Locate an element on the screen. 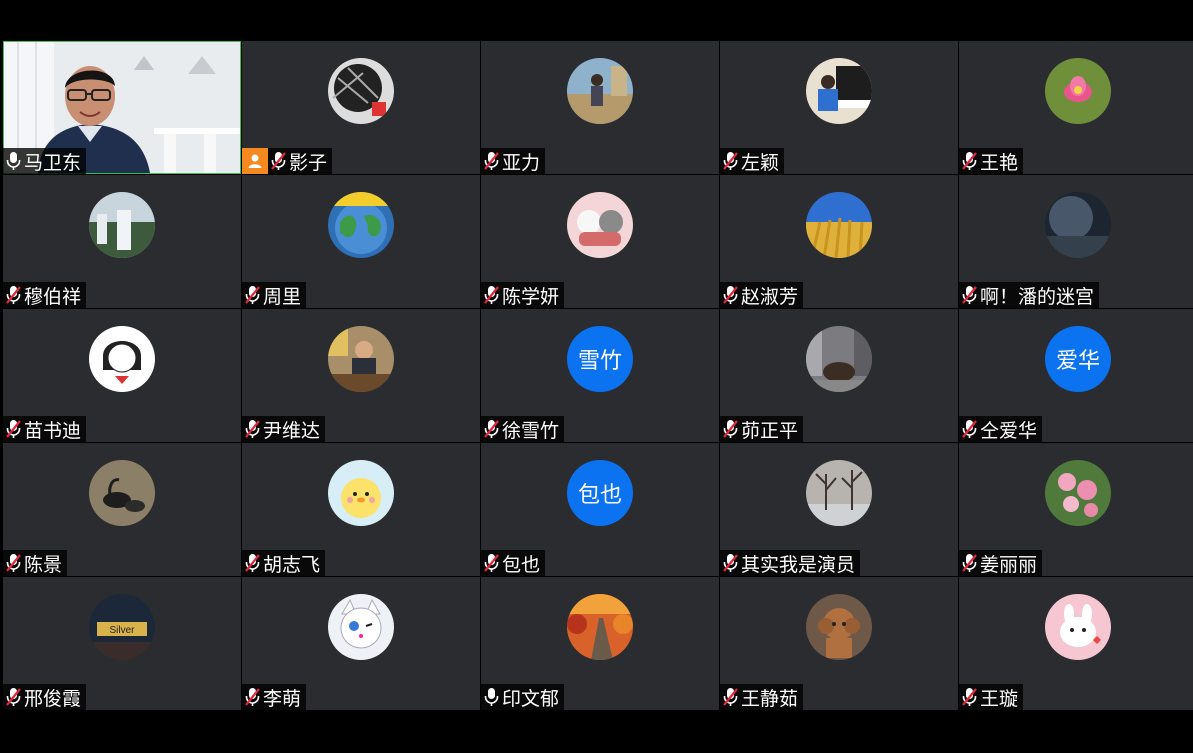  participant-nameplate: 茆正平 is located at coordinates (762, 429).